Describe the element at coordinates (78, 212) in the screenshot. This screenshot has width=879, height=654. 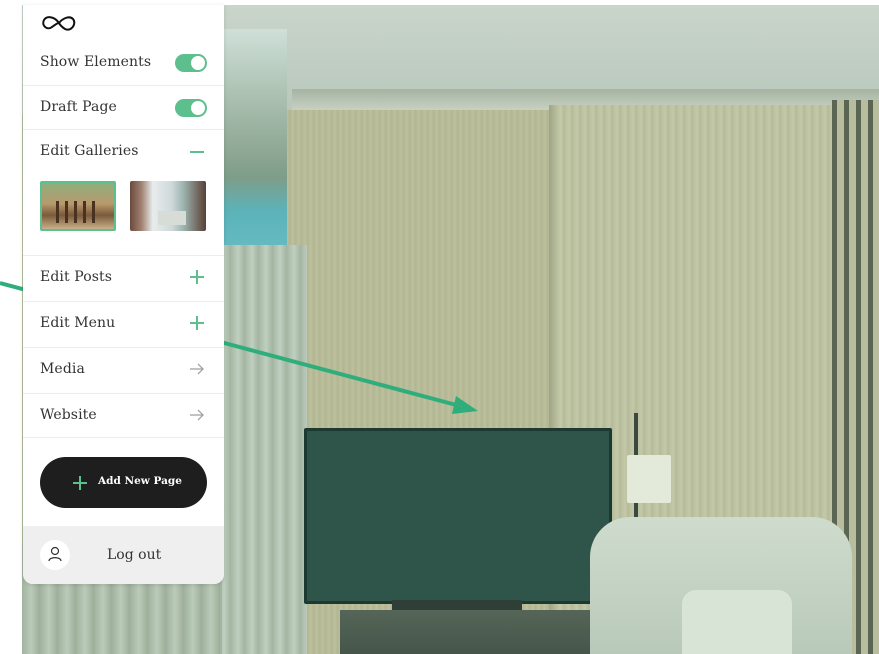
I see `patio-chairs` at that location.